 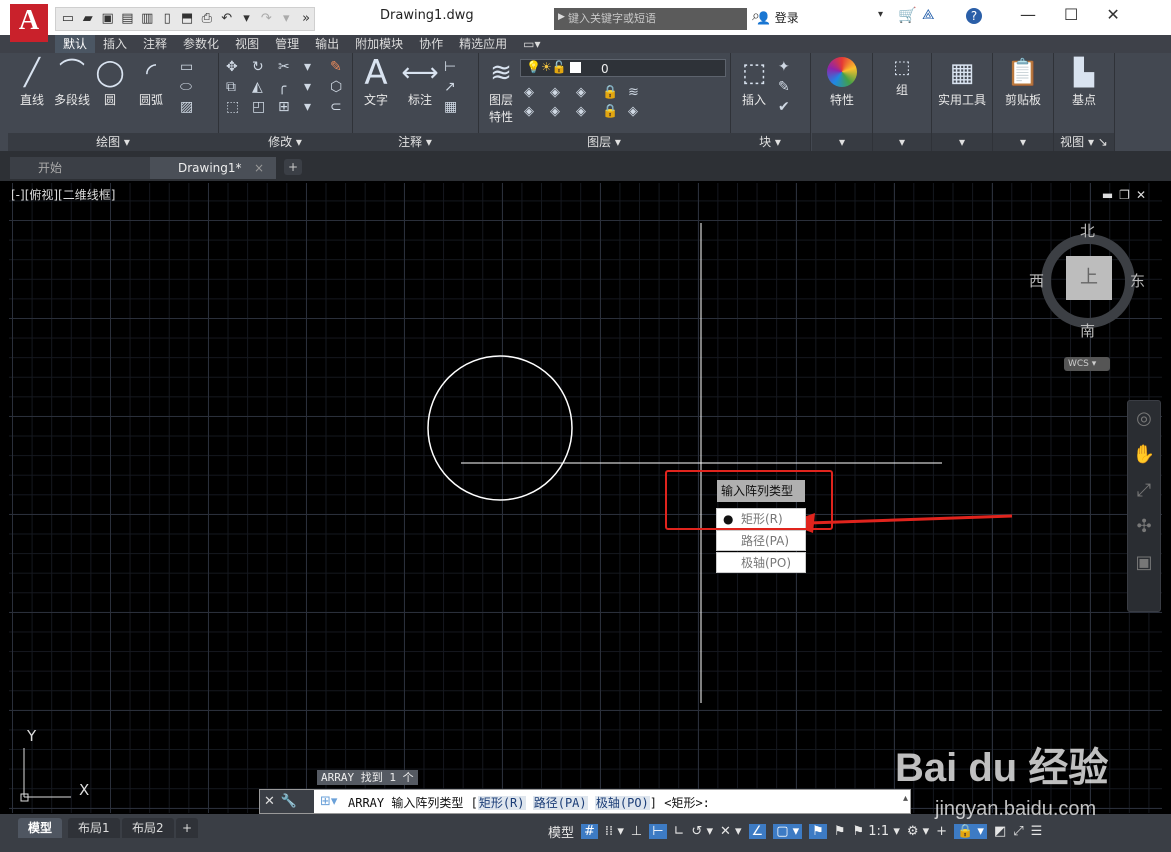 What do you see at coordinates (94, 828) in the screenshot?
I see `layout-tab-layout1: 布局1` at bounding box center [94, 828].